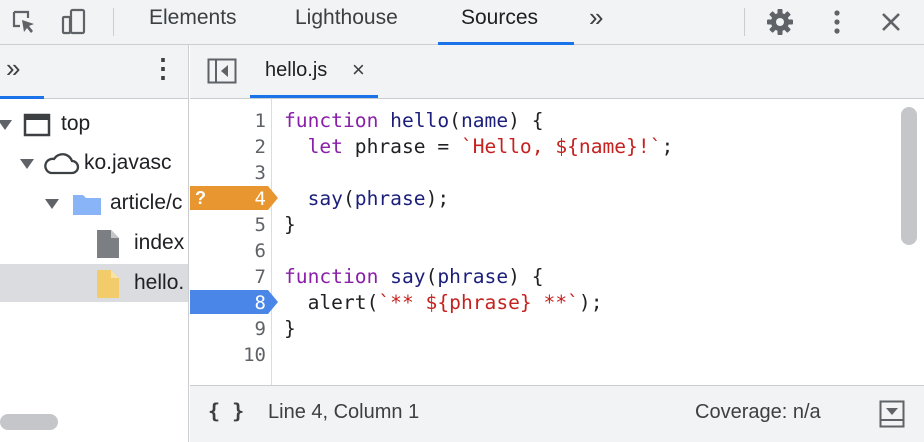  What do you see at coordinates (226, 411) in the screenshot?
I see `pretty-print-button: { }` at bounding box center [226, 411].